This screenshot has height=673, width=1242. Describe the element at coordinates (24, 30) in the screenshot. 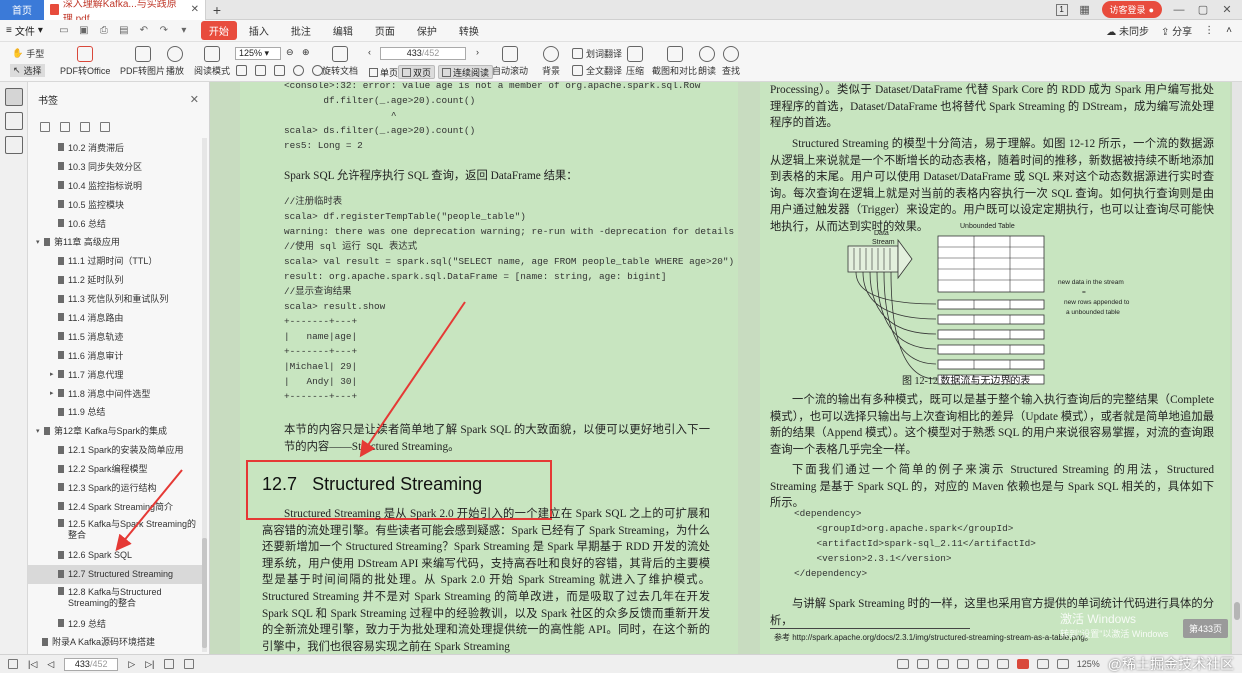

I see `file-menu: ≡ 文件 ▾` at that location.